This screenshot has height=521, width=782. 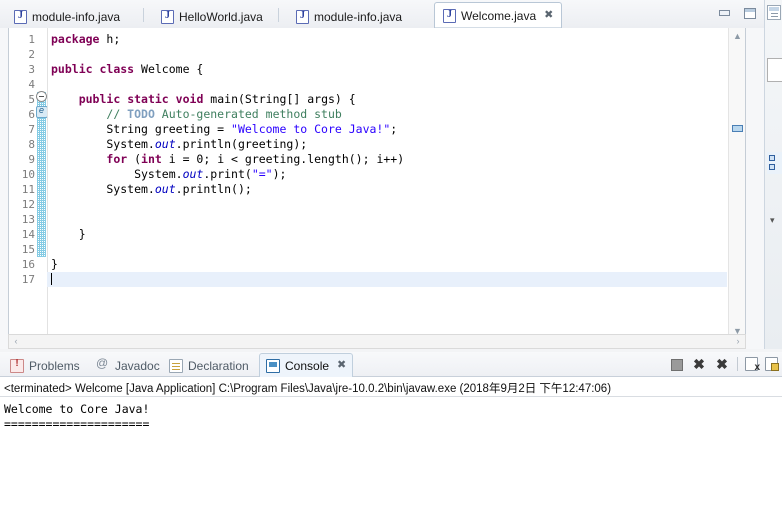 What do you see at coordinates (31, 99) in the screenshot?
I see `line-number: 5` at bounding box center [31, 99].